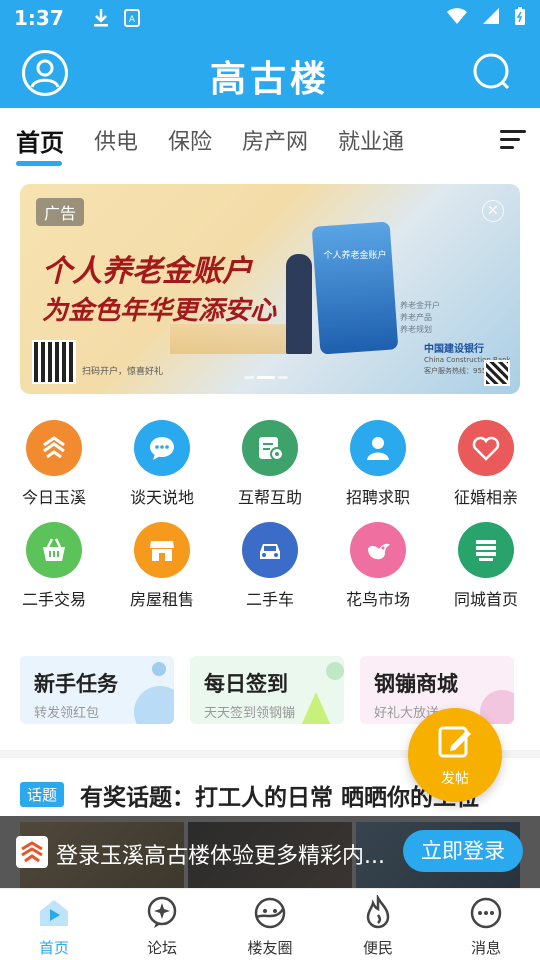 The image size is (540, 960). I want to click on status-bar: 1:37 A, so click(270, 18).